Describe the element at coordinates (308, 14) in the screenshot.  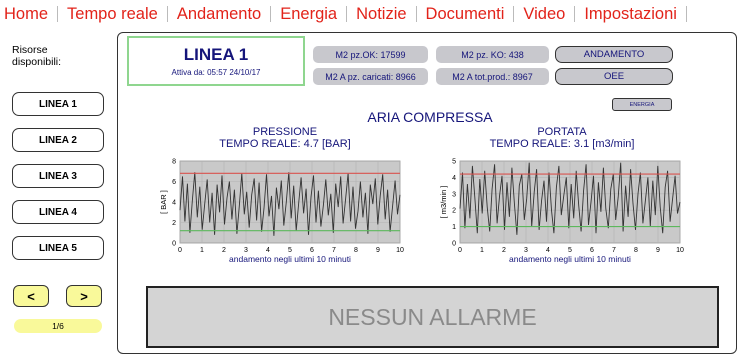
I see `nav-energia: Energia` at that location.